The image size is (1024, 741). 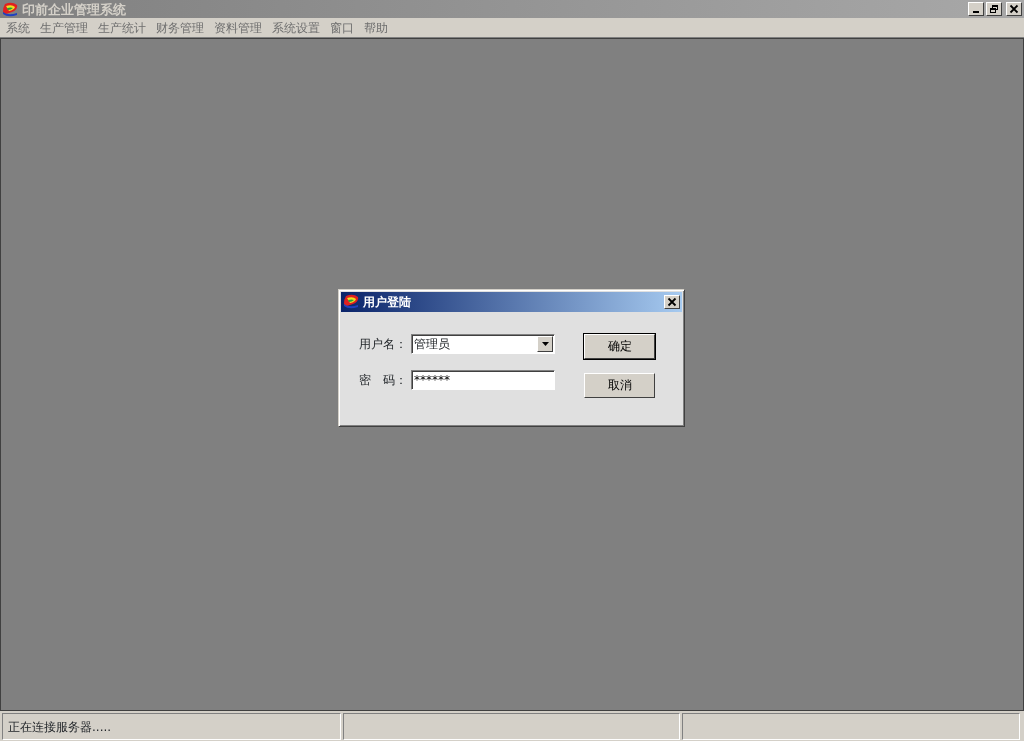 I want to click on minimize-icon, so click(x=976, y=12).